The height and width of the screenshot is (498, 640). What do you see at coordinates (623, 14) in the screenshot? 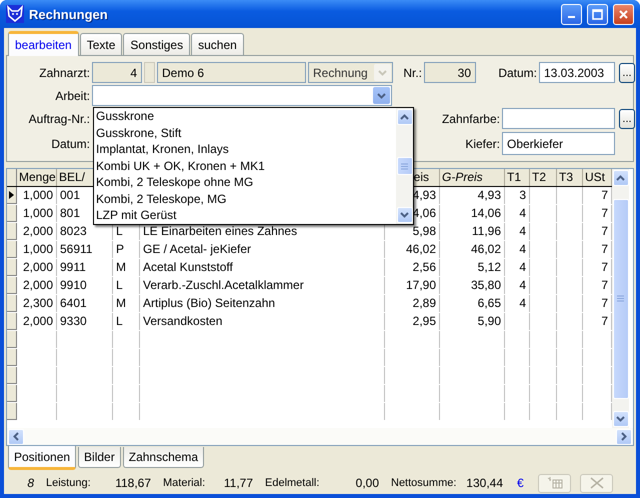
I see `close-button` at bounding box center [623, 14].